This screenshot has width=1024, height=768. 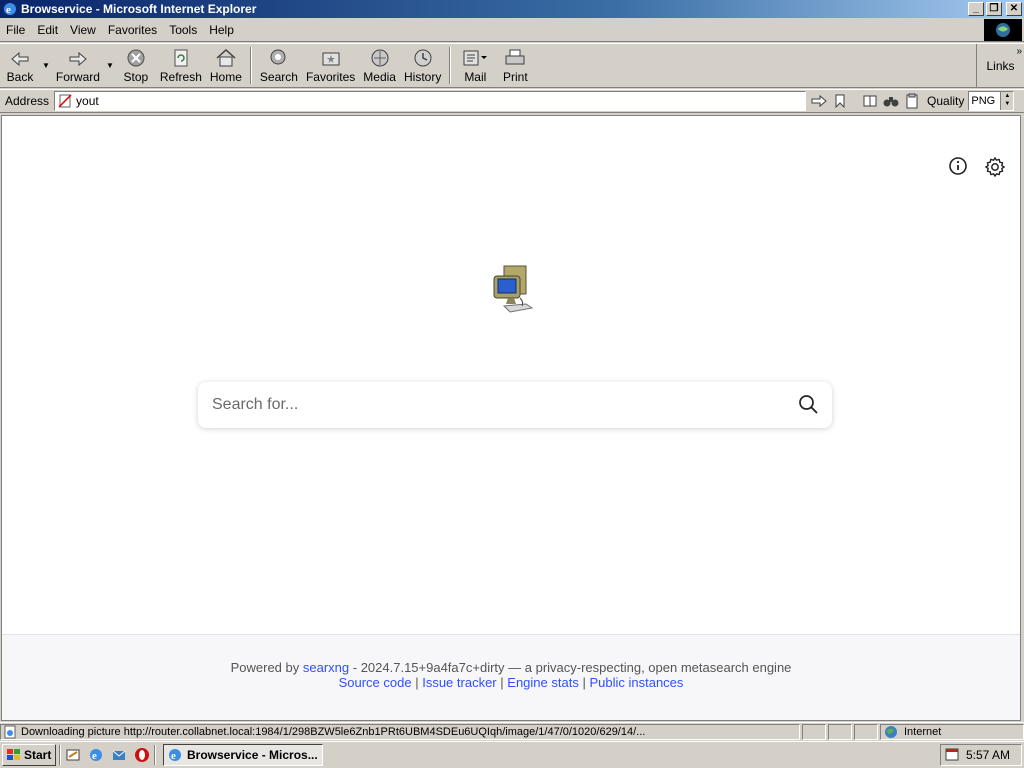 I want to click on spin-up-icon: ▲, so click(x=1007, y=96).